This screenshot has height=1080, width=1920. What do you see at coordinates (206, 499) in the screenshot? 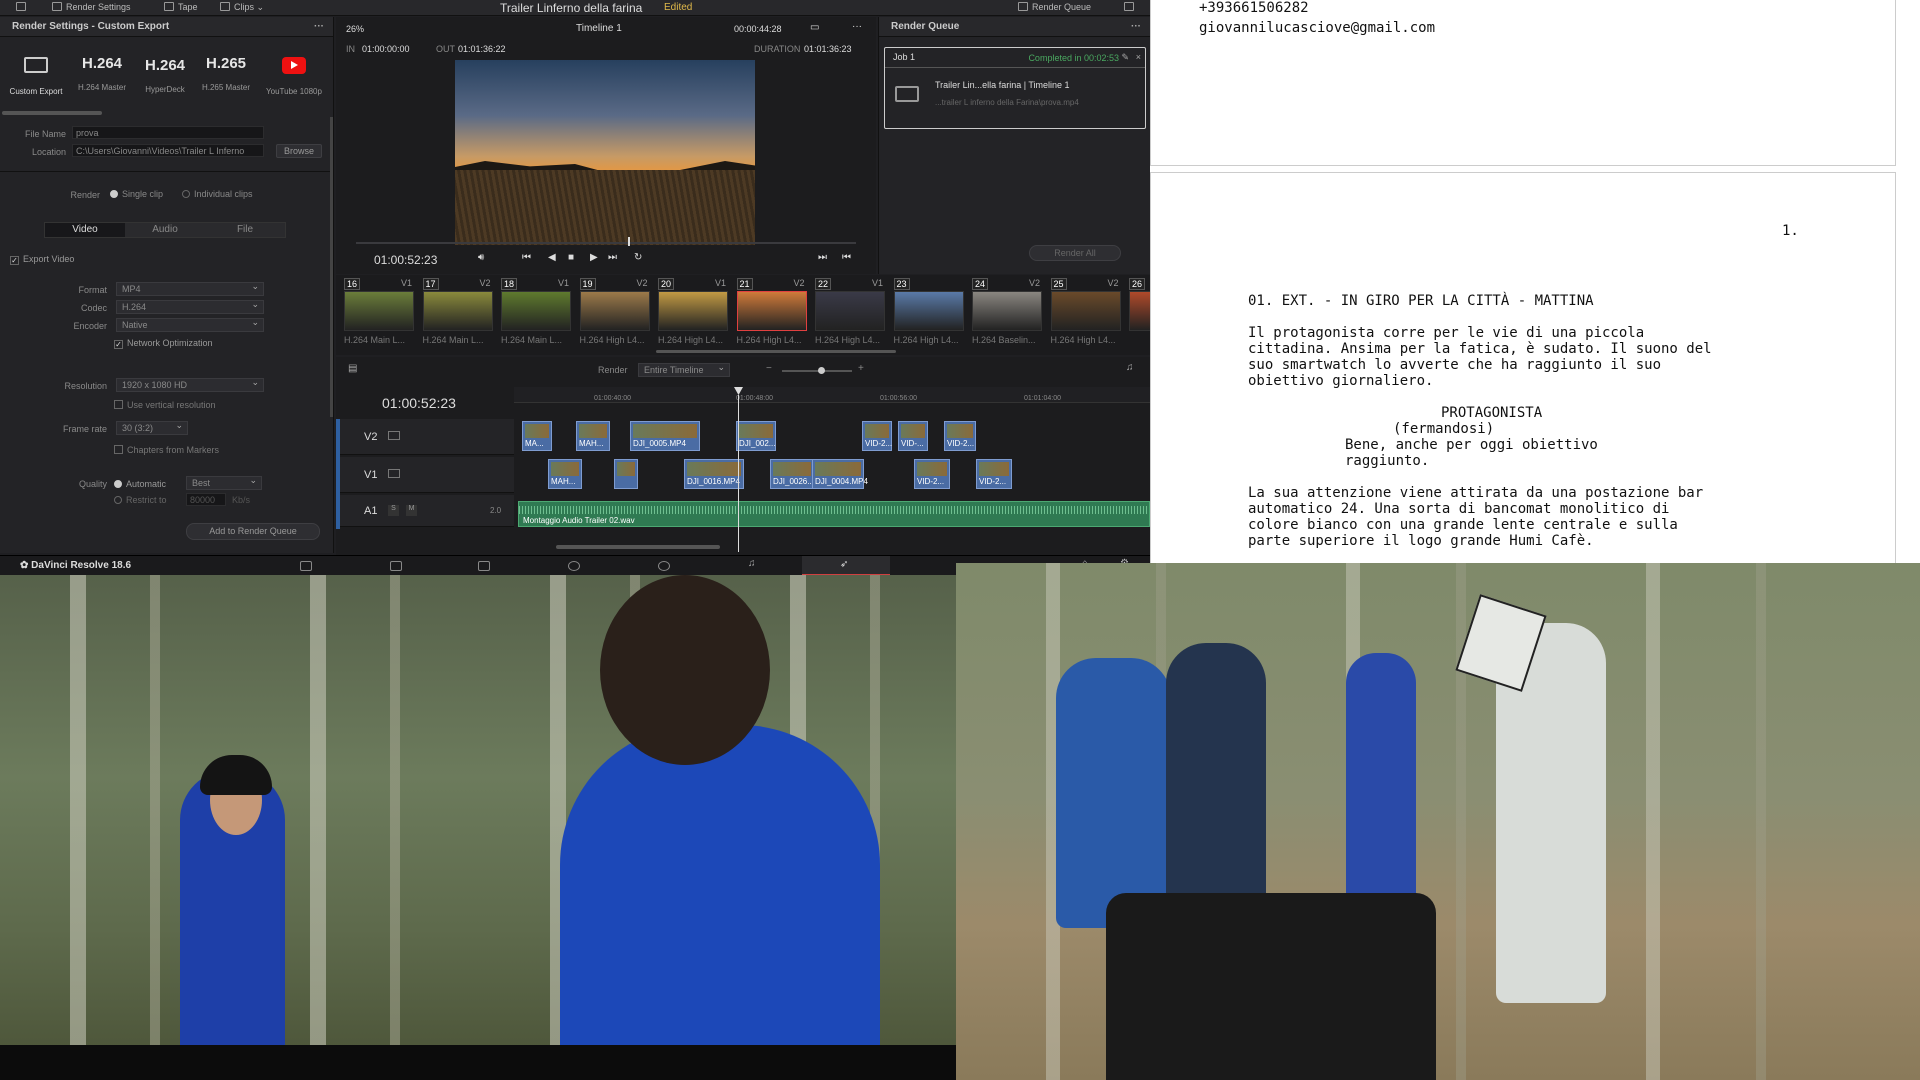
I see `restrict-value-field: 80000` at bounding box center [206, 499].